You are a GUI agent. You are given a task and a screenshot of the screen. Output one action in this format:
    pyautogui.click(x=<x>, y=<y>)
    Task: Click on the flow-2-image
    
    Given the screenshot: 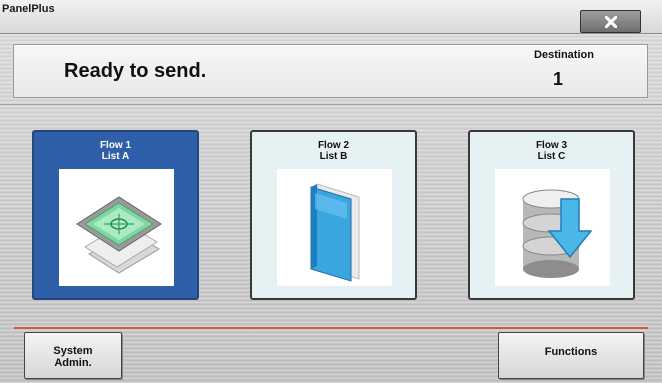 What is the action you would take?
    pyautogui.click(x=334, y=227)
    